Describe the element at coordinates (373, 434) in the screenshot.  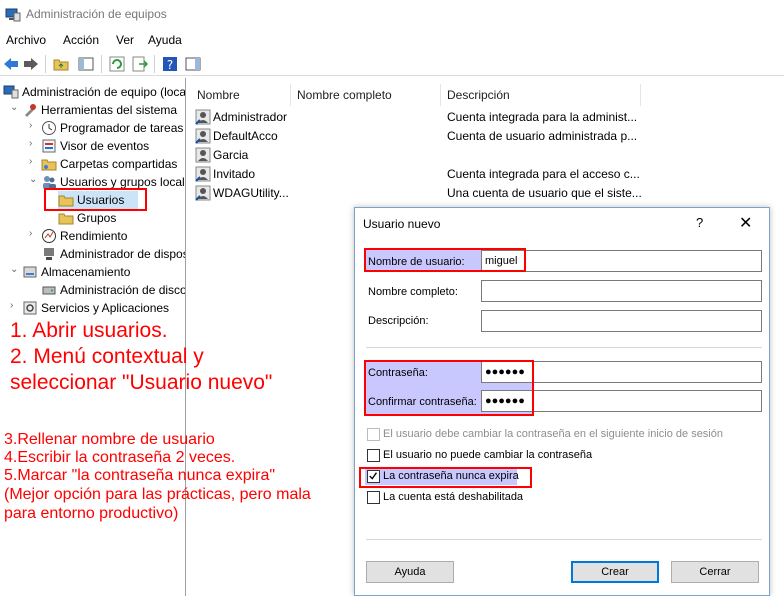
I see `must-change-password-checkbox` at that location.